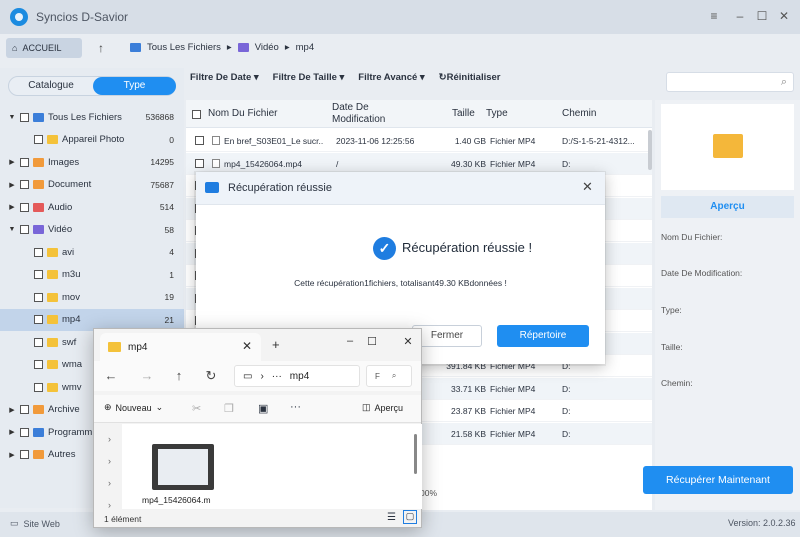 This screenshot has width=800, height=537. What do you see at coordinates (463, 113) in the screenshot?
I see `col-size: Taille` at bounding box center [463, 113].